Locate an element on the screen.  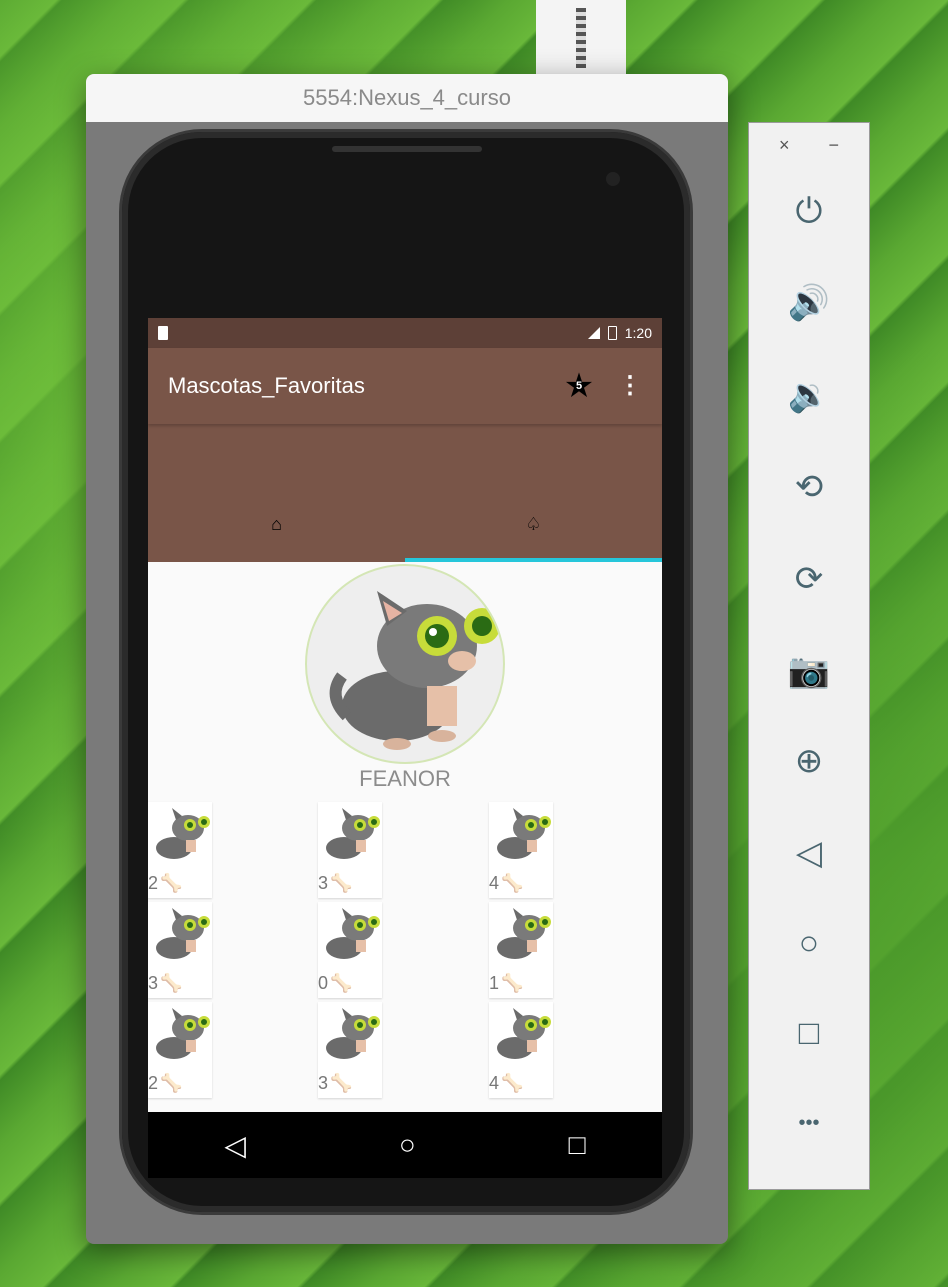
volume-up-icon: 🔊 is located at coordinates (809, 303).